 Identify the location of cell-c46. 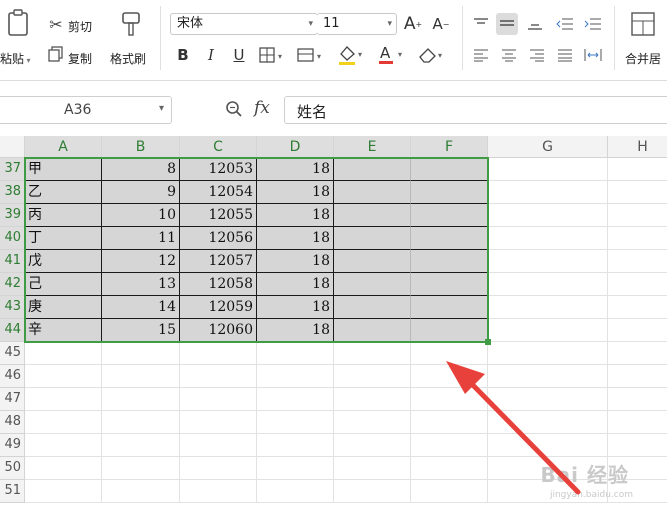
(218, 376).